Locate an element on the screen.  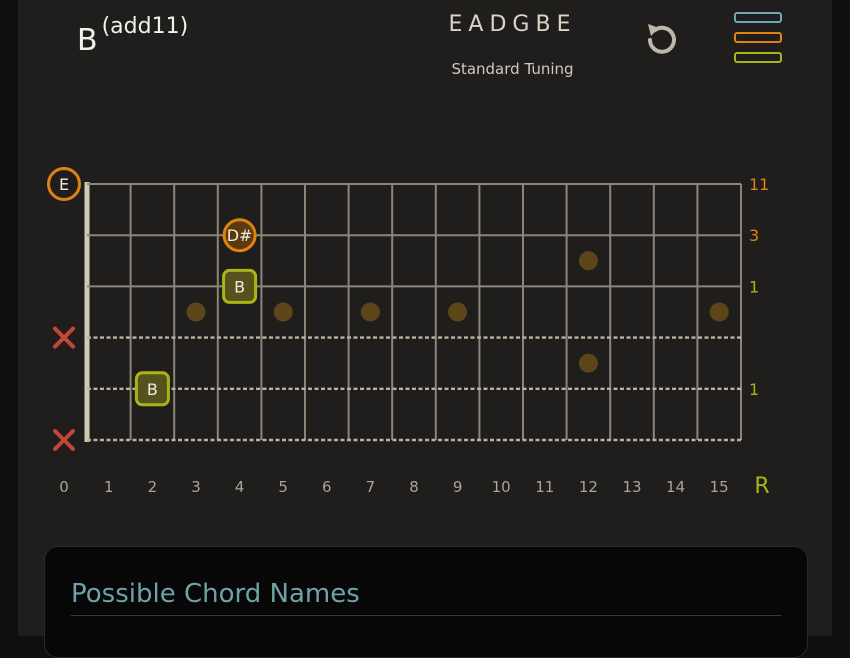
chord-names-divider is located at coordinates (426, 615).